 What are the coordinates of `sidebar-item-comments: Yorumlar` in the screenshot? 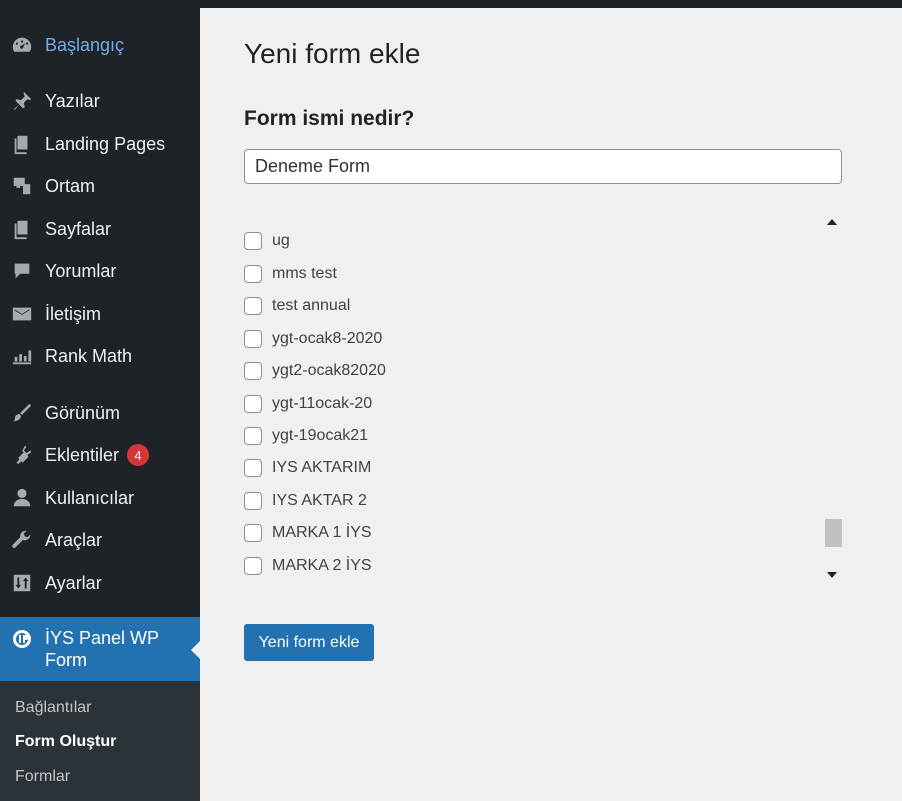 It's located at (100, 271).